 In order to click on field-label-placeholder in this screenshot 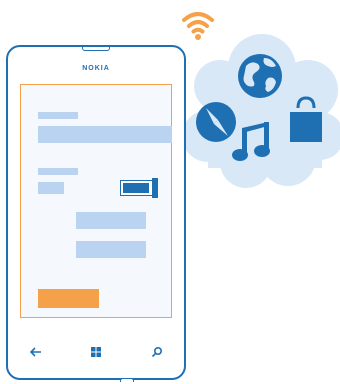, I will do `click(58, 115)`.